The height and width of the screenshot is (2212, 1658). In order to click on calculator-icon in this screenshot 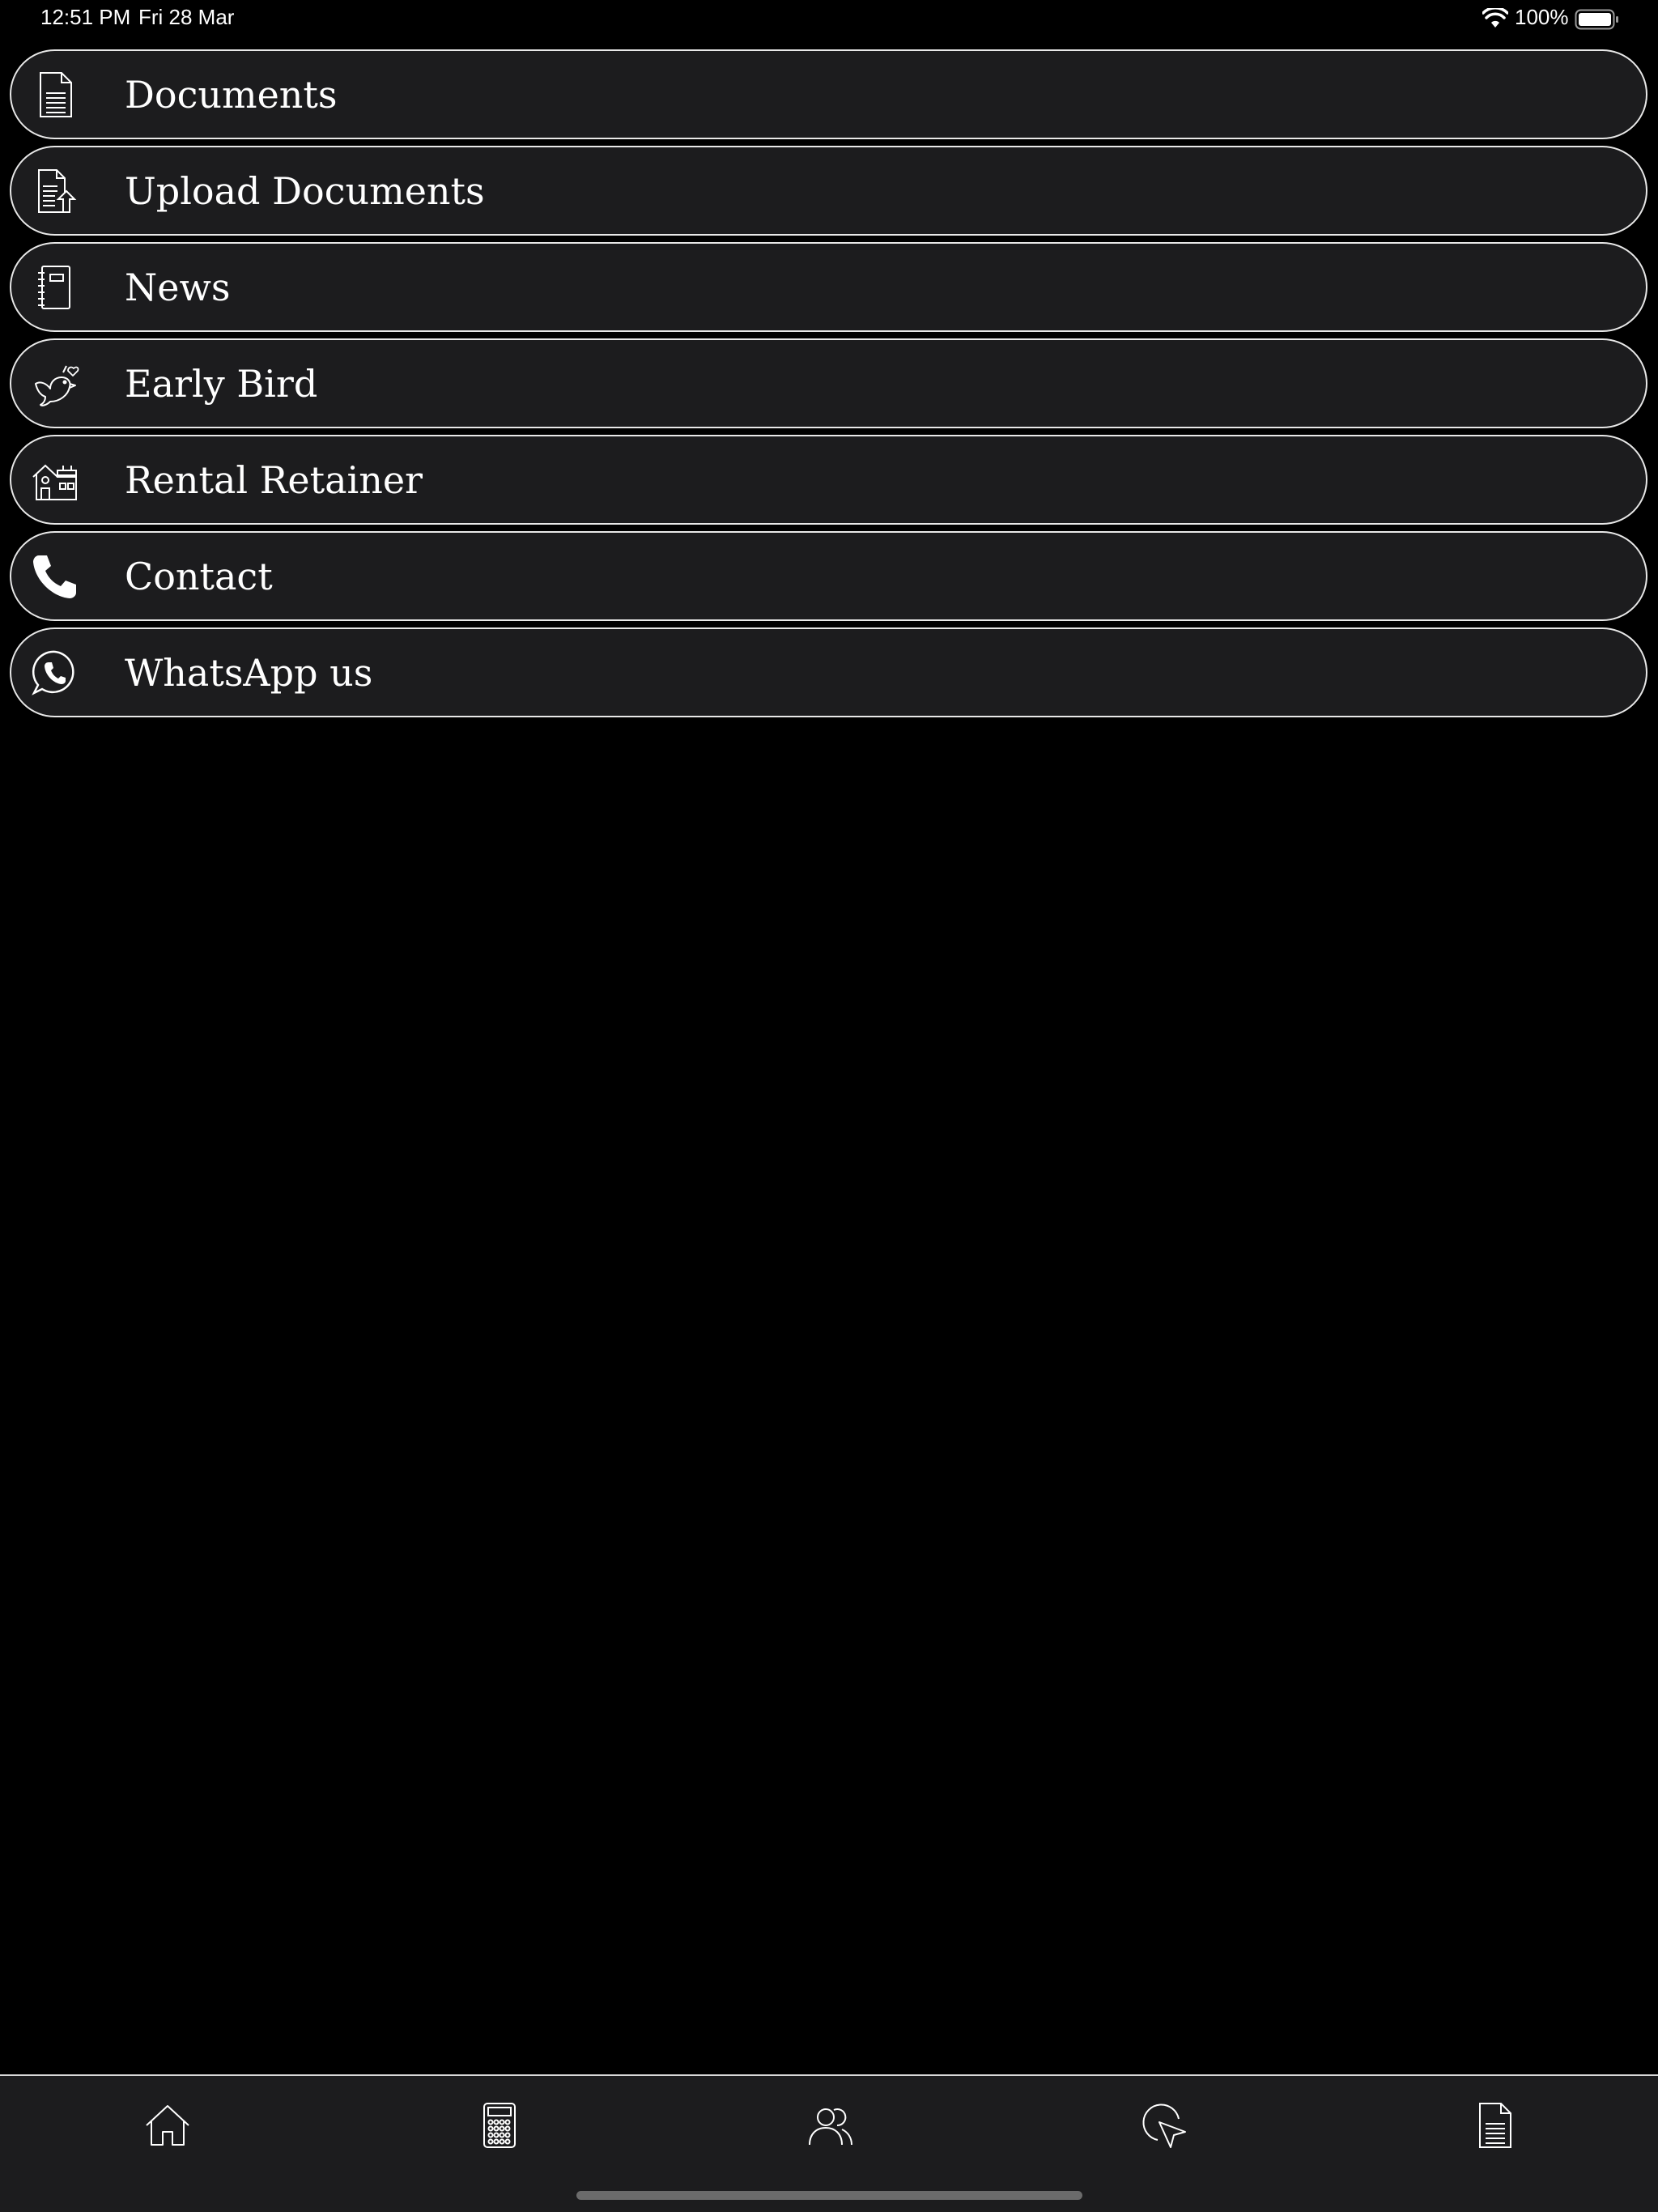, I will do `click(499, 2128)`.